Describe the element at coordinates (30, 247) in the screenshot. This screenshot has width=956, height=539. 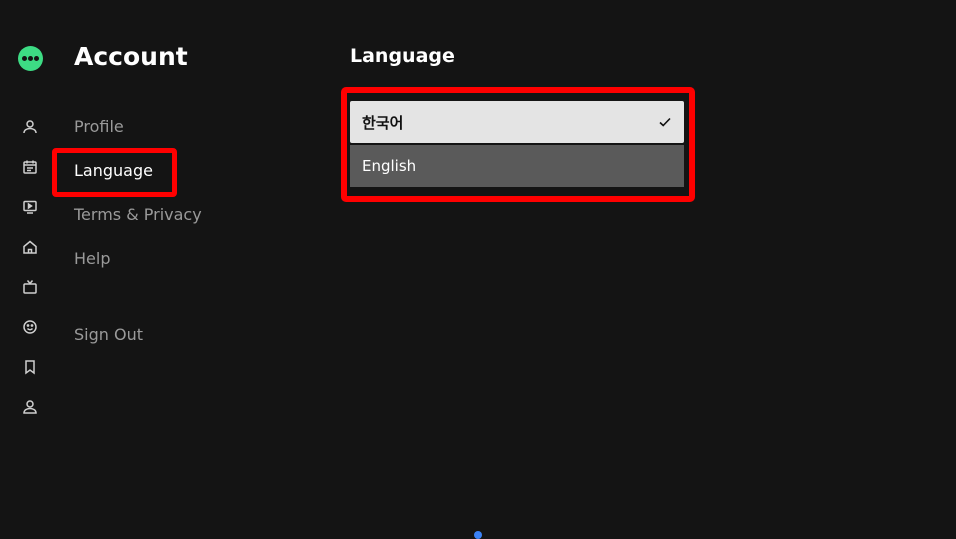
I see `home-icon` at that location.